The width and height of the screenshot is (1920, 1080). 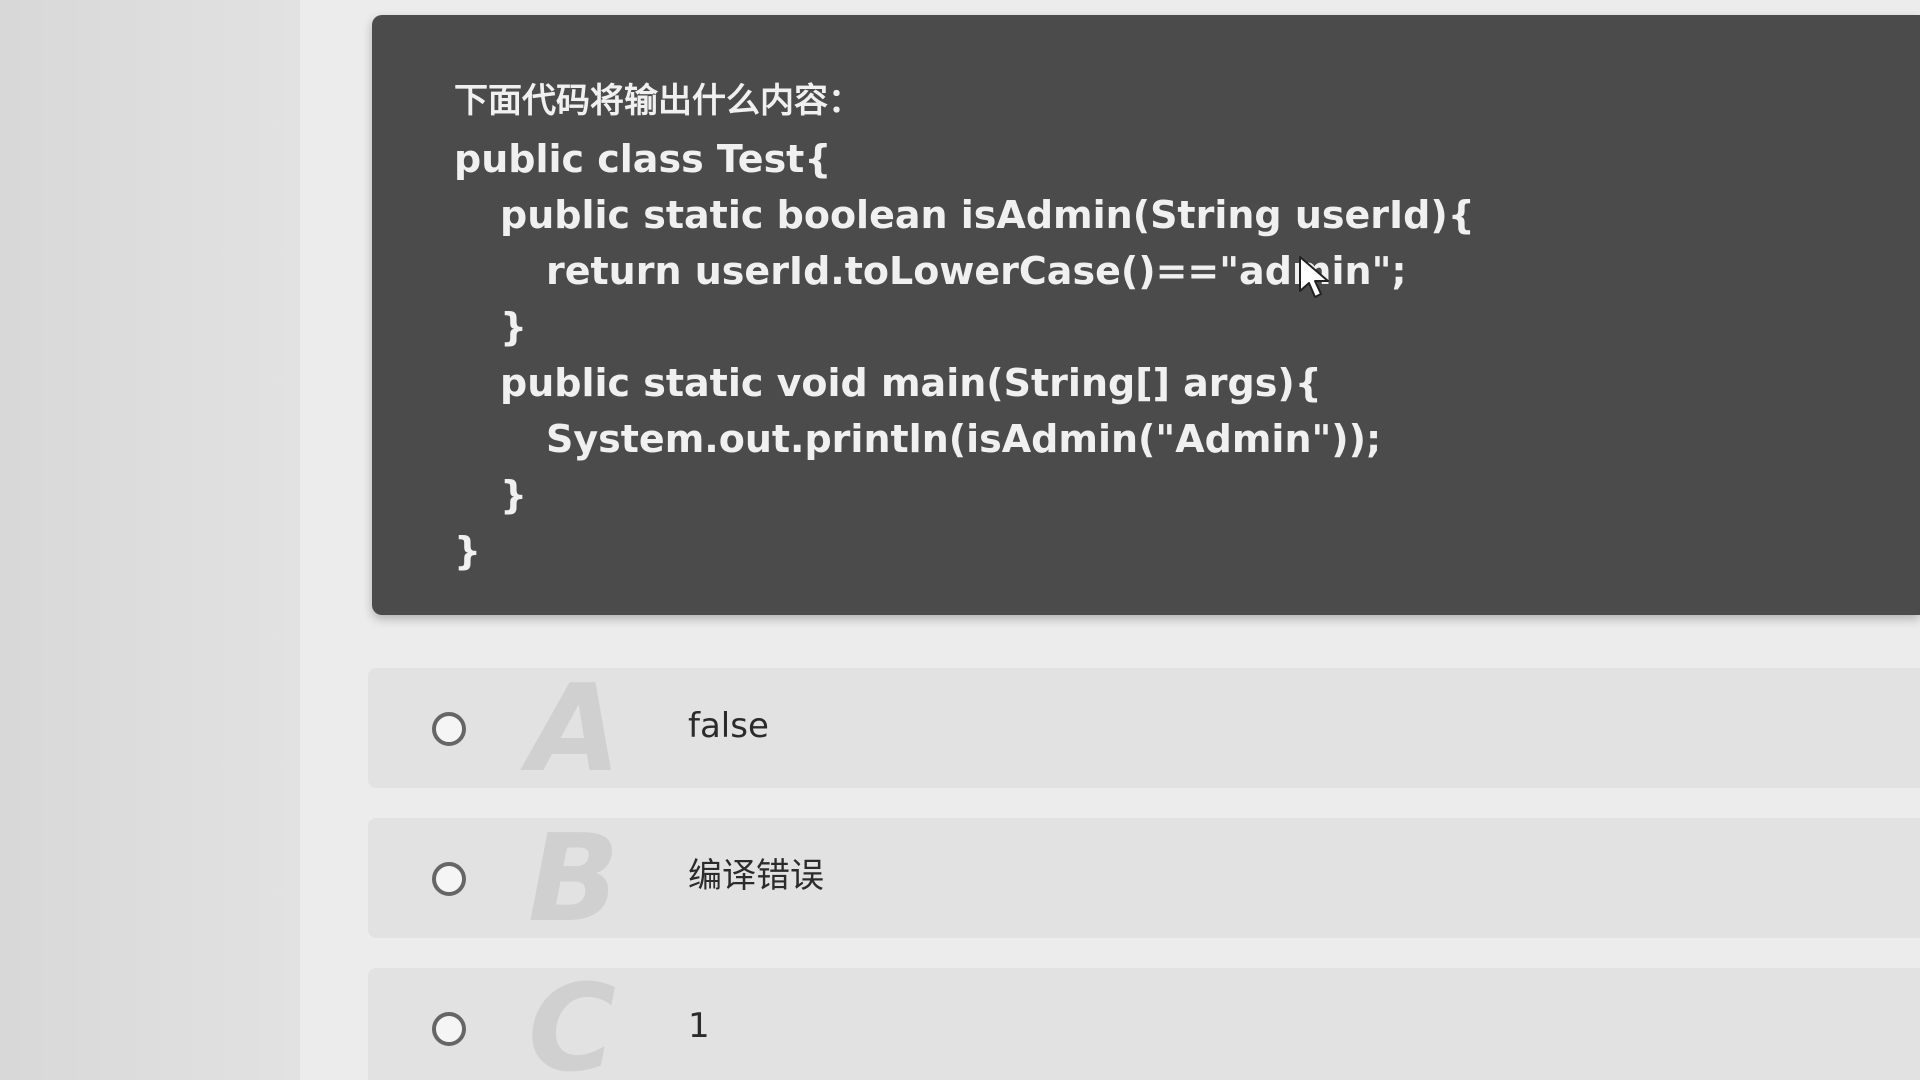 I want to click on option-a: A false, so click(x=1144, y=729).